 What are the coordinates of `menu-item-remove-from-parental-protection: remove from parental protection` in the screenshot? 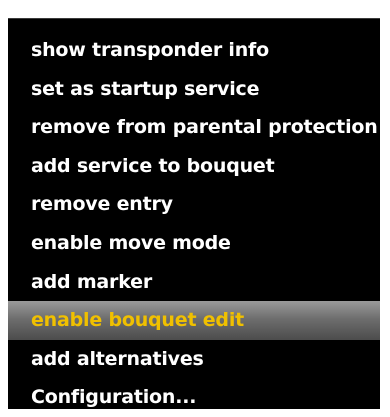 It's located at (194, 127).